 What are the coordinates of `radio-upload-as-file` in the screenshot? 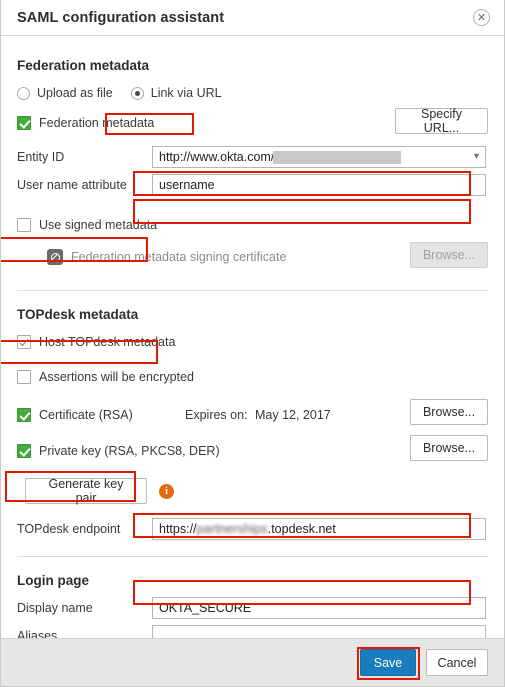 It's located at (23, 93).